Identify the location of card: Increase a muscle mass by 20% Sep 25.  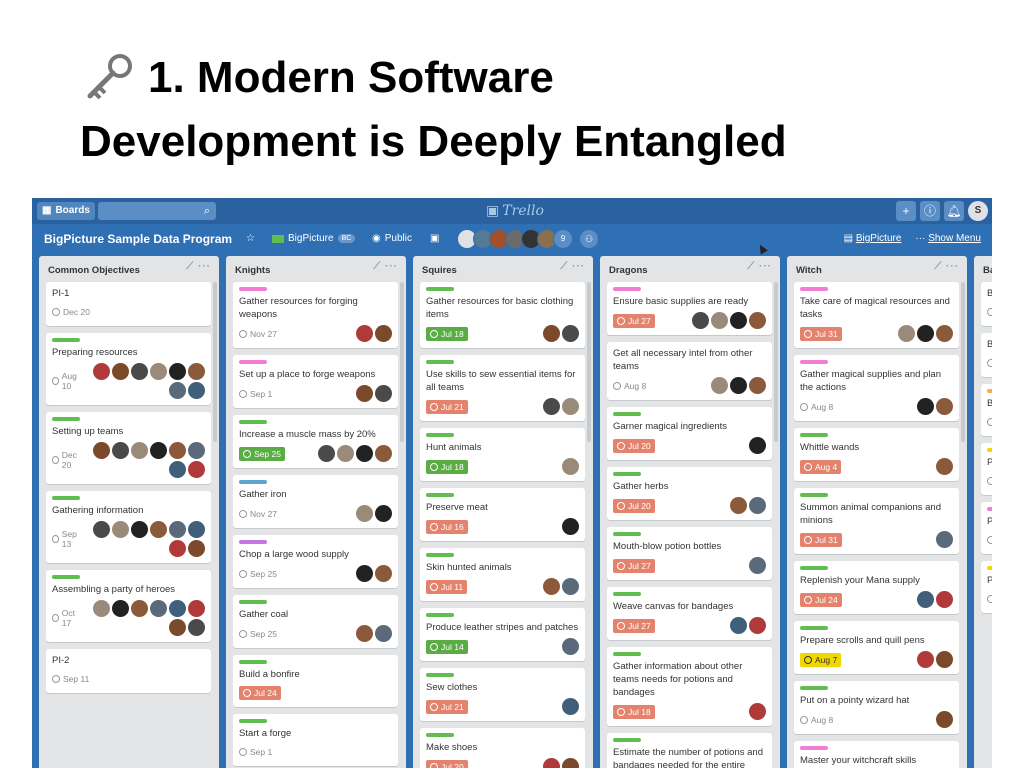
(315, 441).